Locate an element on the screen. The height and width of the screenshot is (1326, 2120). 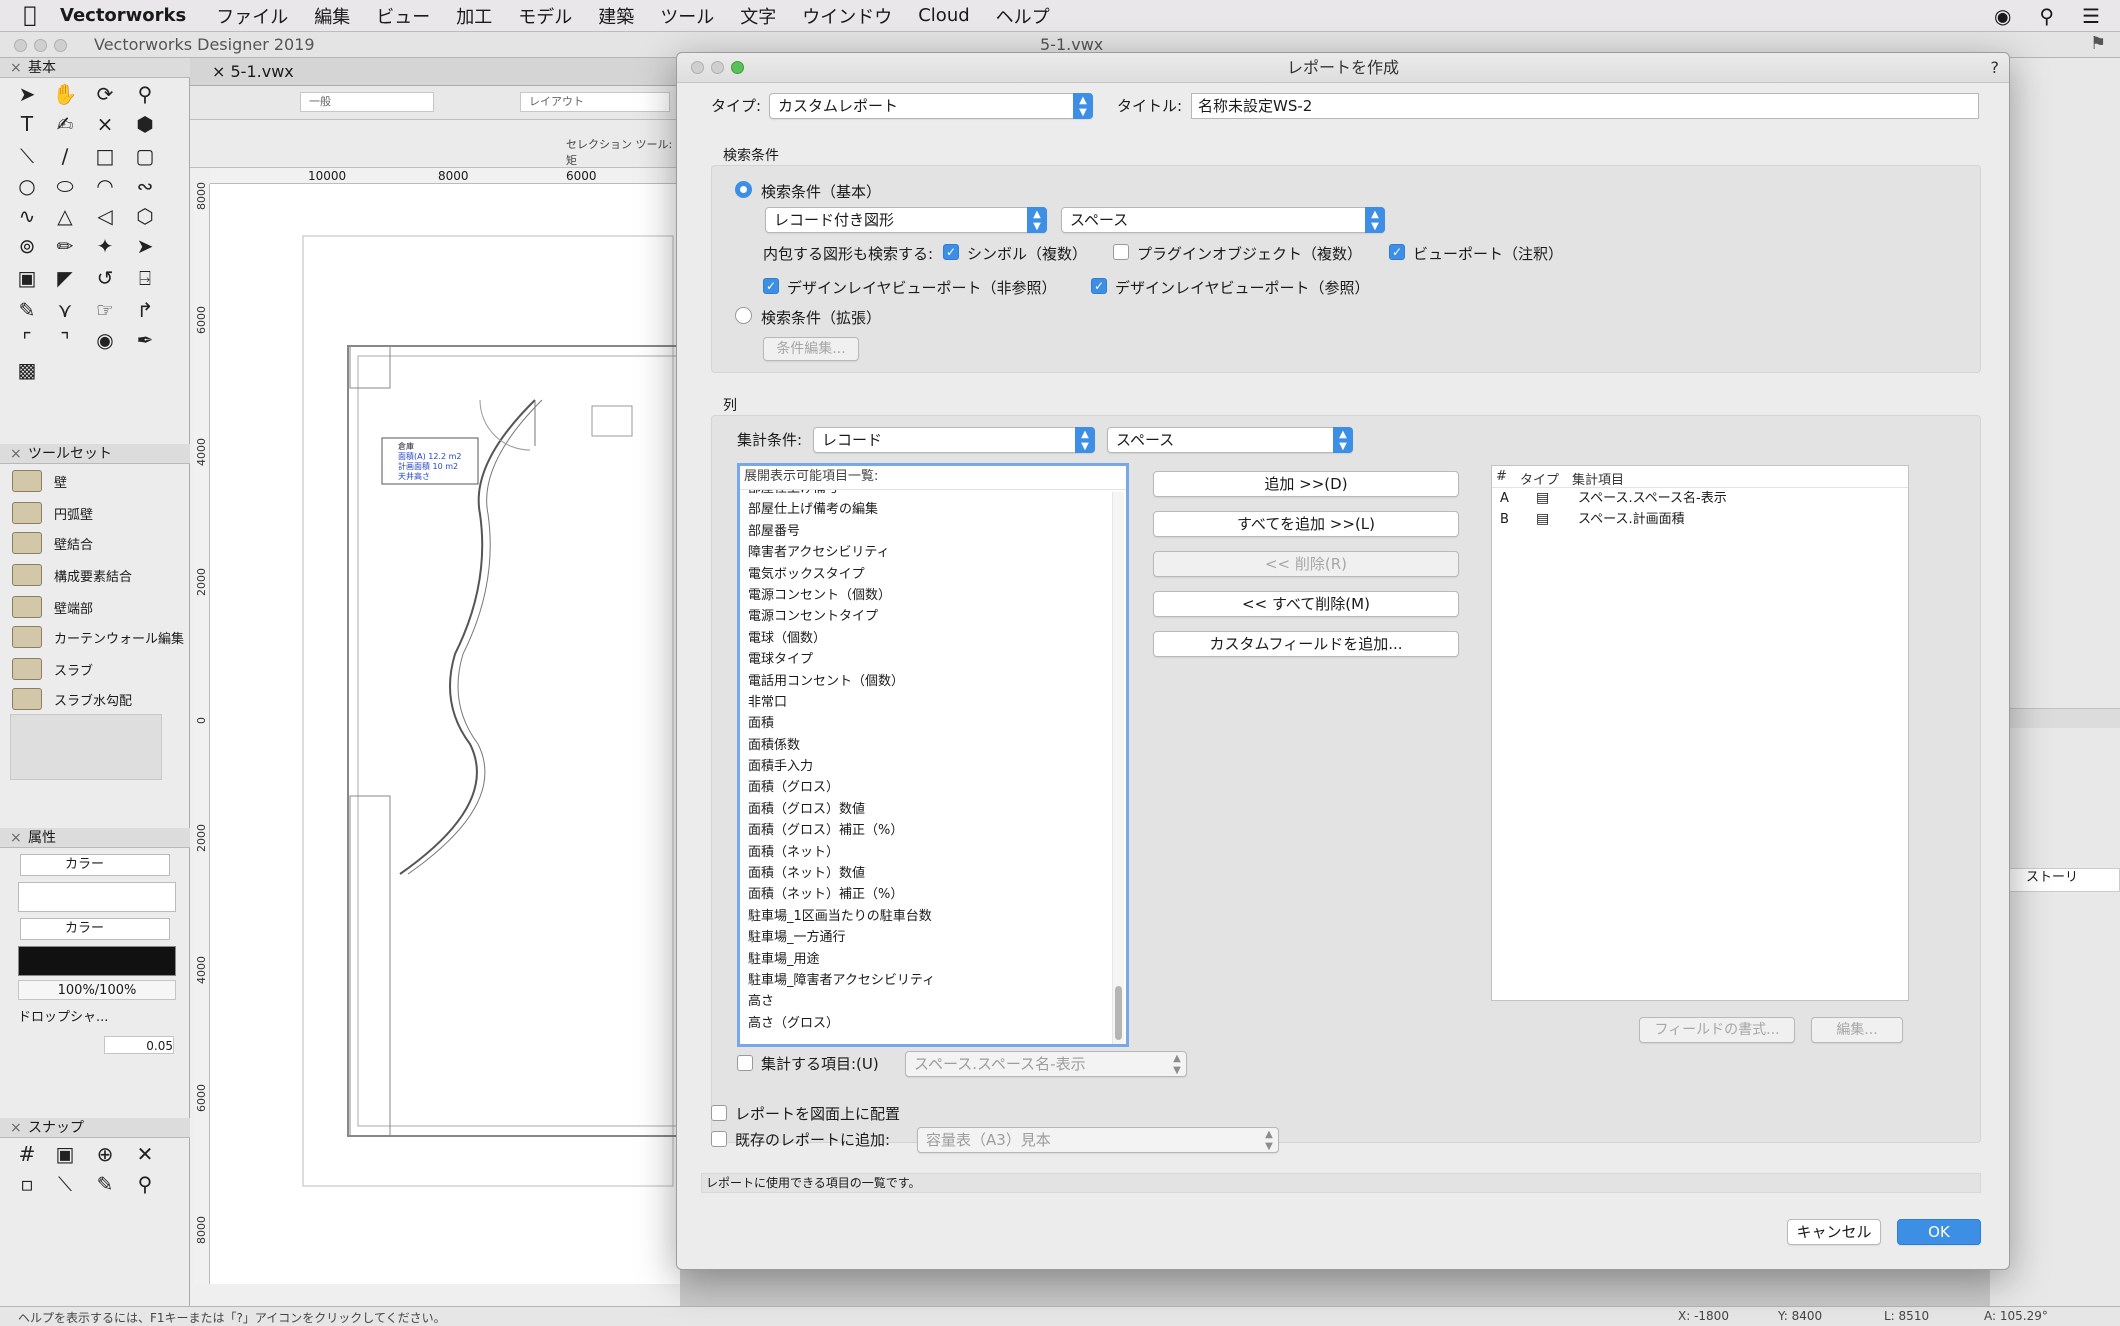
toolset-item-round-wall: 円弧壁 is located at coordinates (52, 513).